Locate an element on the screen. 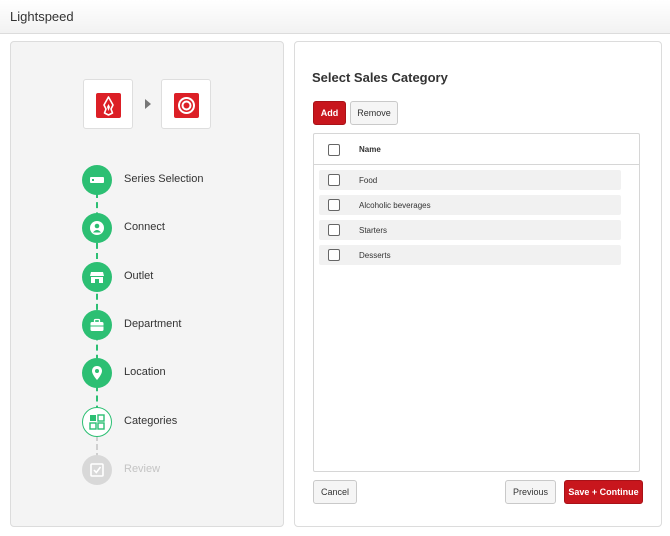 The height and width of the screenshot is (536, 670). save-continue-button: Save + Continue is located at coordinates (603, 492).